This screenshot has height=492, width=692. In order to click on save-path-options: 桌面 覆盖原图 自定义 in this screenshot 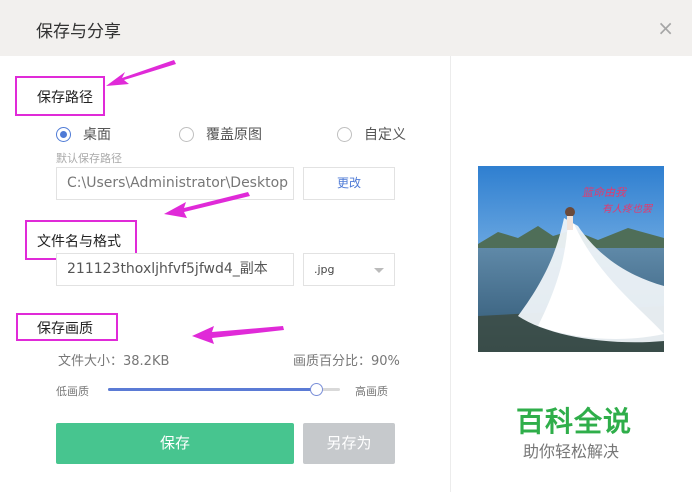, I will do `click(236, 134)`.